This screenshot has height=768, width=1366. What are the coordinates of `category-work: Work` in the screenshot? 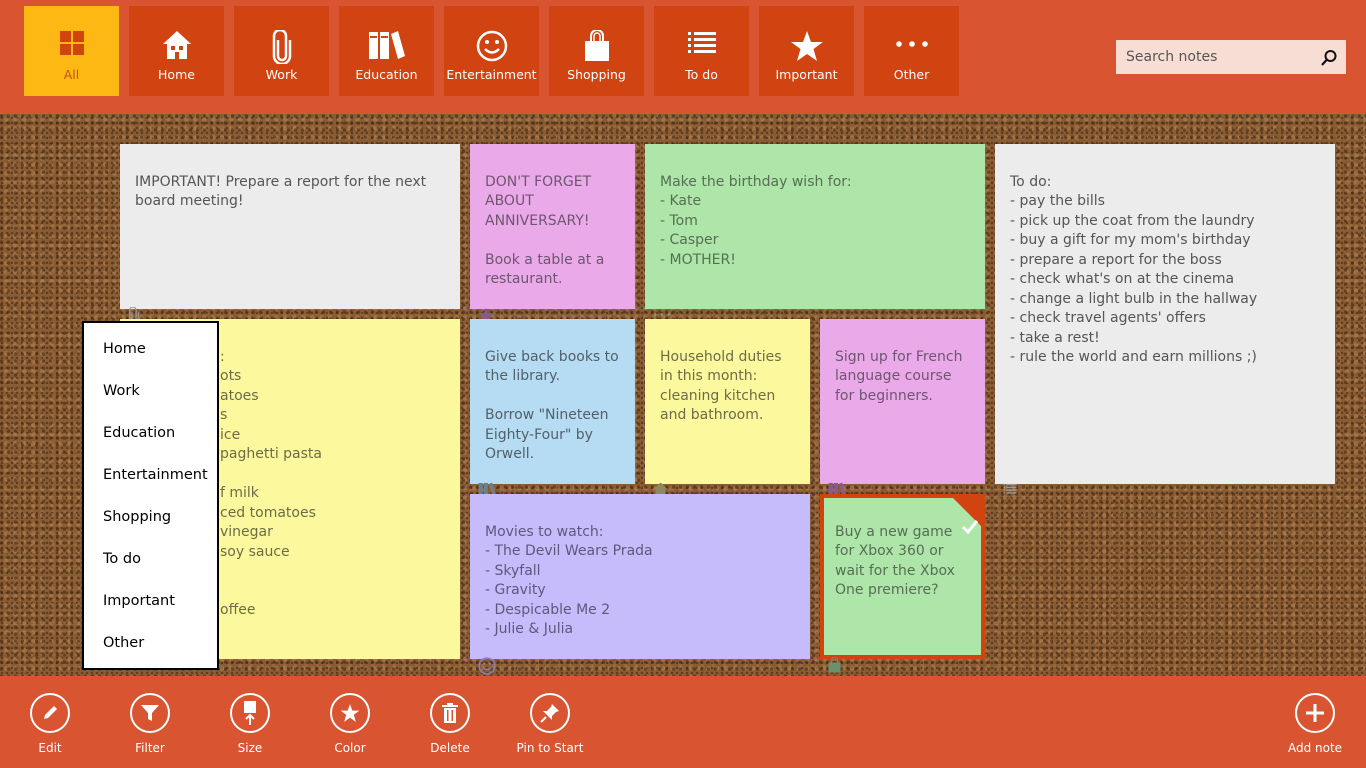 It's located at (281, 51).